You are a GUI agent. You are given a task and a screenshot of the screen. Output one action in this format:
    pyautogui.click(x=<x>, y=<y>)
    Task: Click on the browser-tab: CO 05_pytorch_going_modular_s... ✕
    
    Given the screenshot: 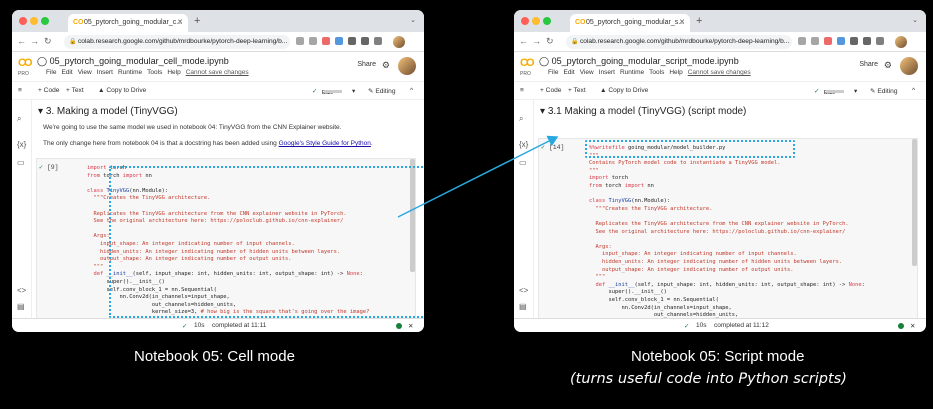 What is the action you would take?
    pyautogui.click(x=630, y=23)
    